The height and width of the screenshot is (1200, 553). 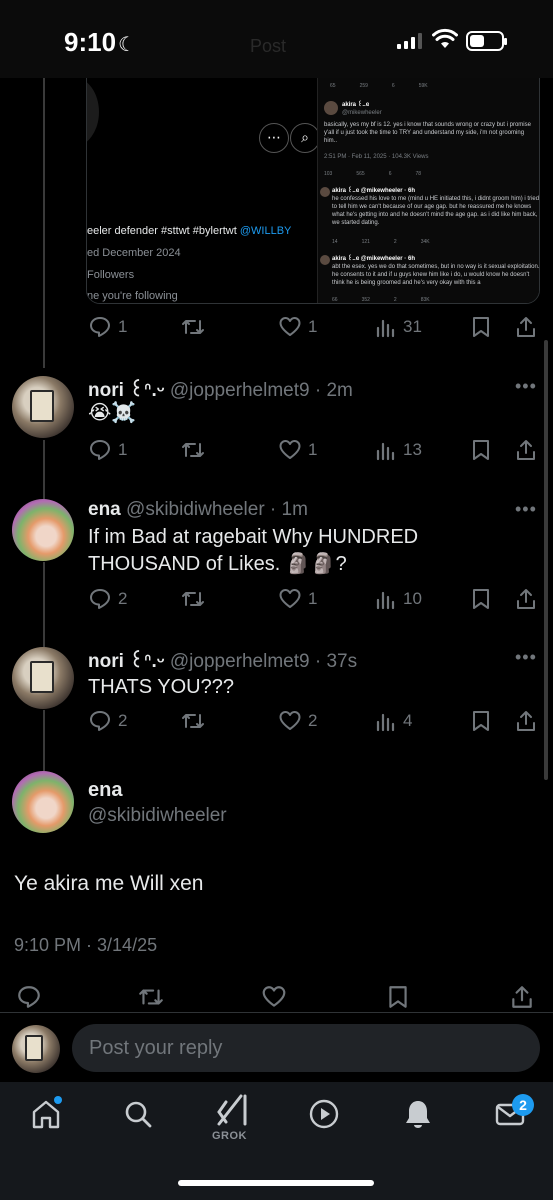 What do you see at coordinates (398, 450) in the screenshot?
I see `views-button: 13` at bounding box center [398, 450].